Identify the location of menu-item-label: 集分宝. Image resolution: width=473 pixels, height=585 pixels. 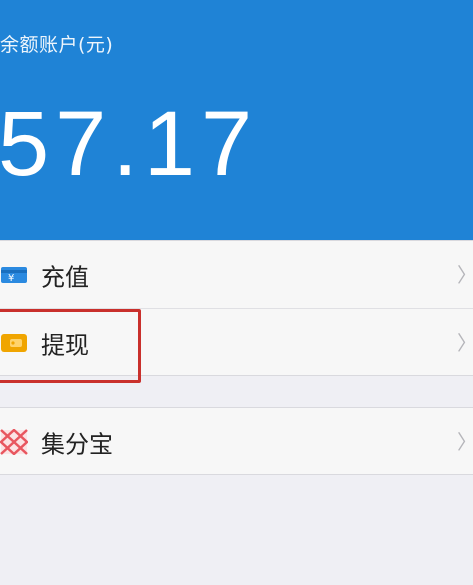
(77, 444).